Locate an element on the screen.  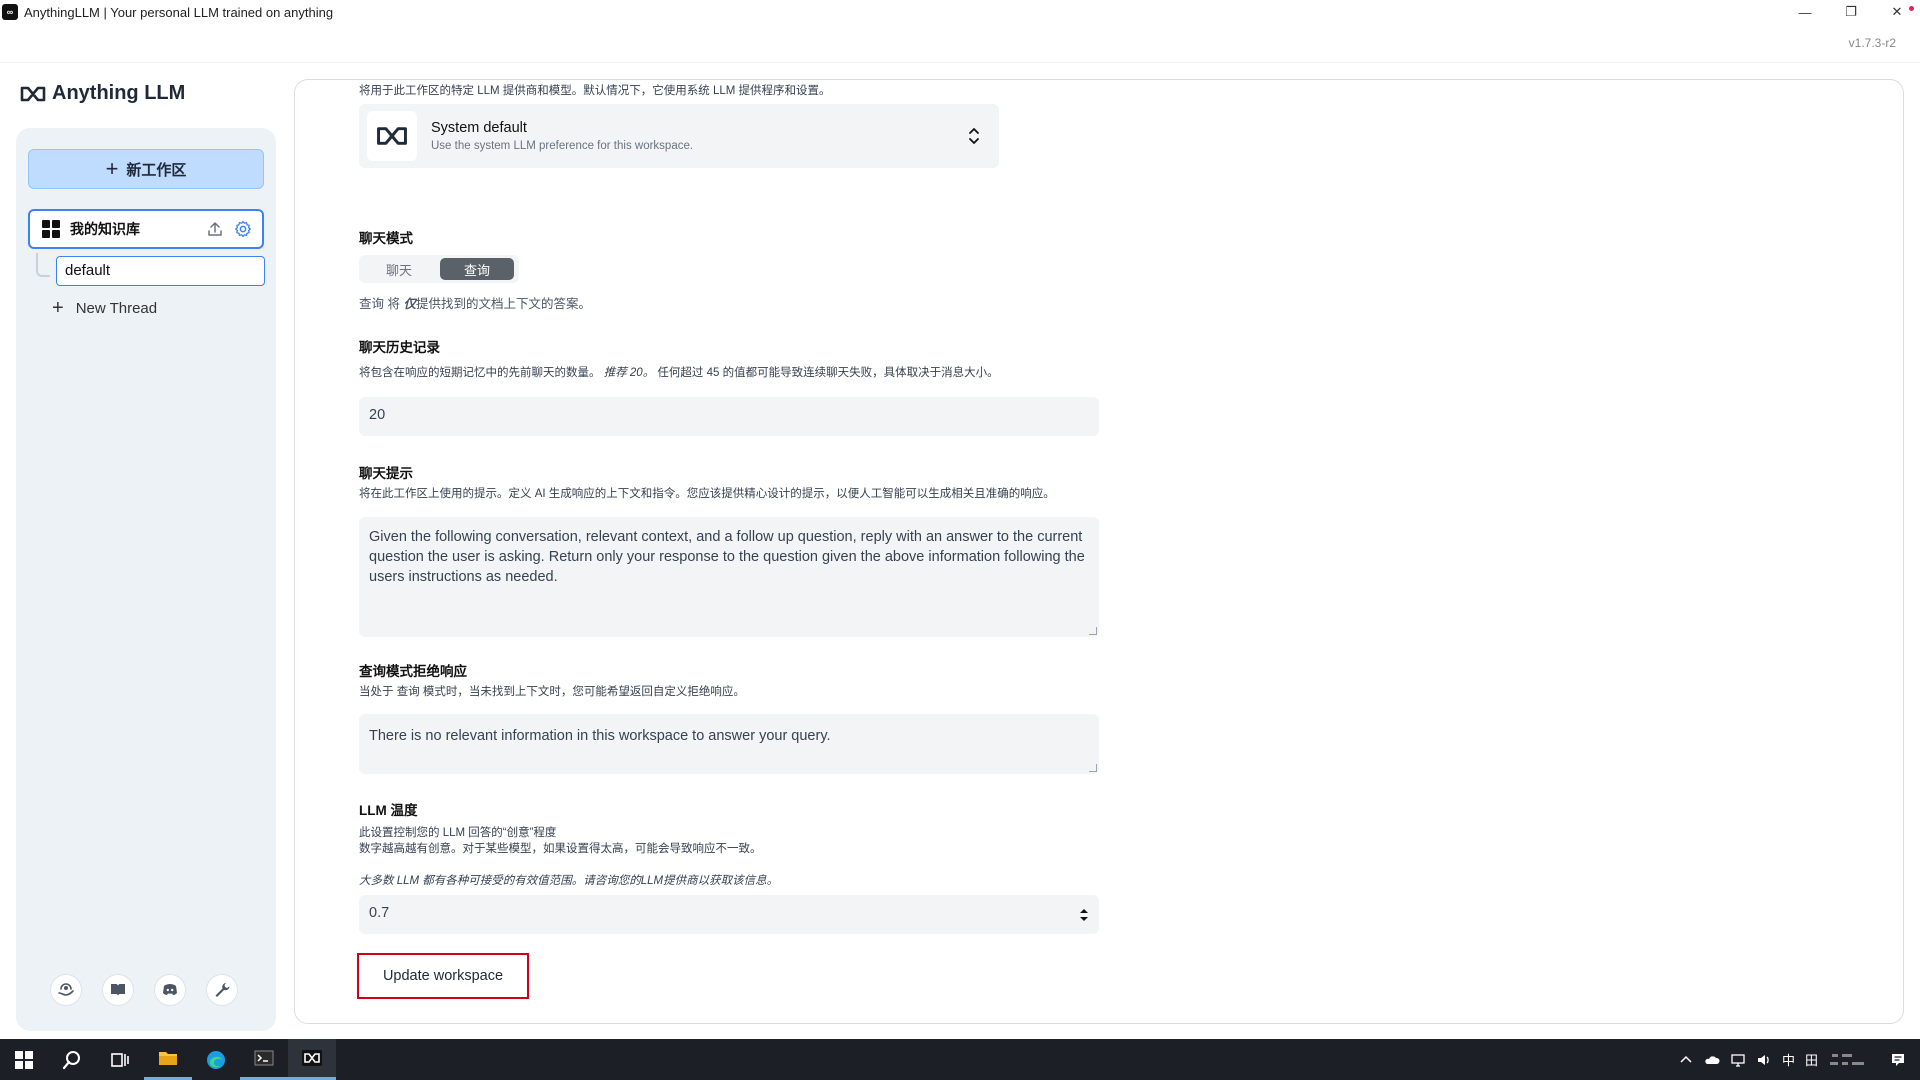
new-thread-label: New Thread is located at coordinates (116, 308).